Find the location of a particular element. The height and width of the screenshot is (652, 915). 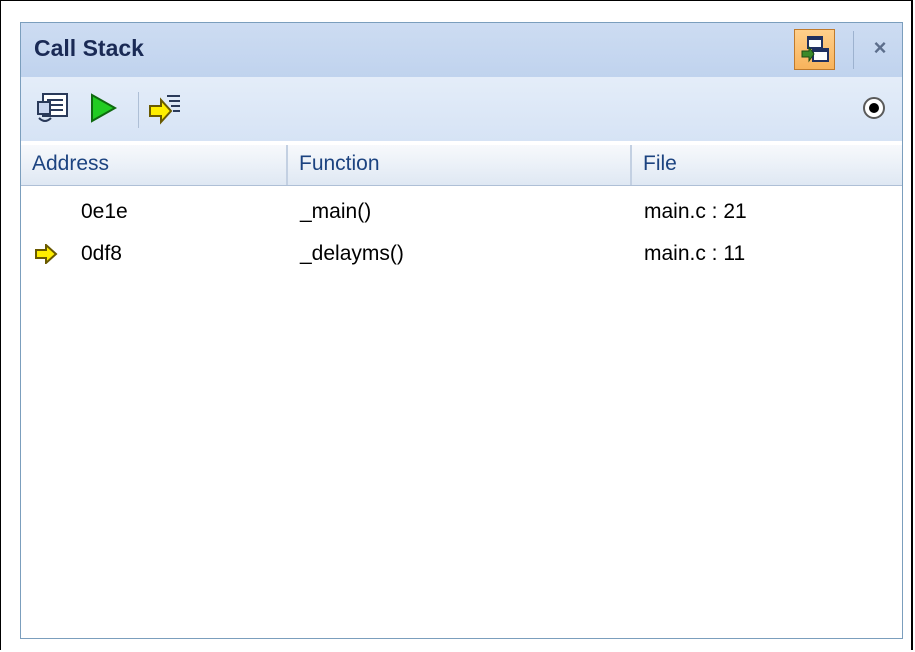

panel-title: Call Stack is located at coordinates (89, 48).